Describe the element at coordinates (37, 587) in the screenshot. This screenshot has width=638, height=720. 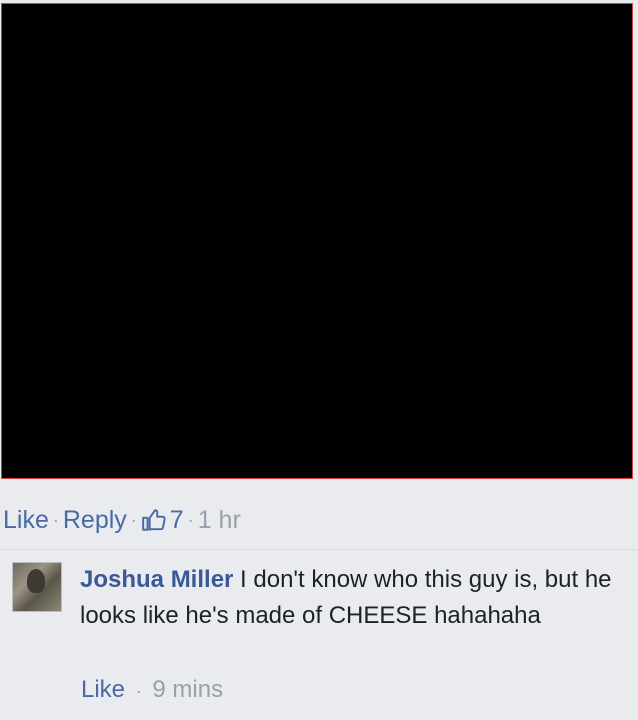
I see `avatar` at that location.